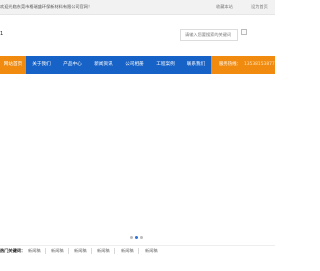 The height and width of the screenshot is (271, 320). Describe the element at coordinates (41, 65) in the screenshot. I see `nav-item-about: 关于我们` at that location.